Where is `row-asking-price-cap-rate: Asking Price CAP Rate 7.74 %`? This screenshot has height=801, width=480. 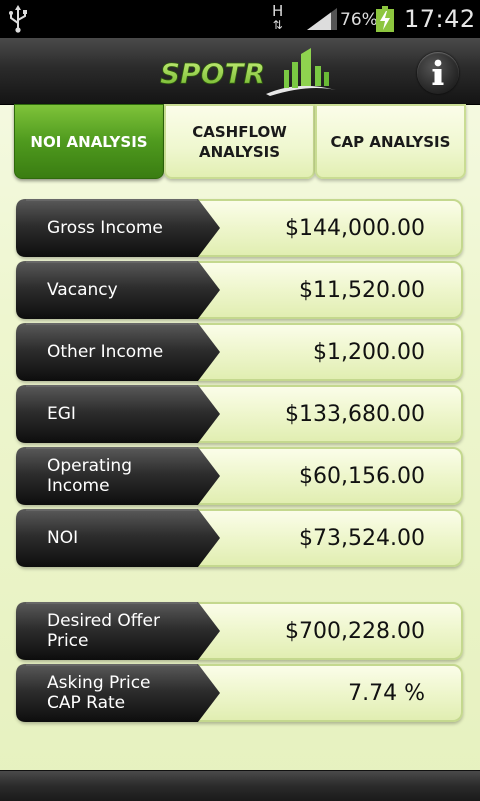
row-asking-price-cap-rate: Asking Price CAP Rate 7.74 % is located at coordinates (239, 693).